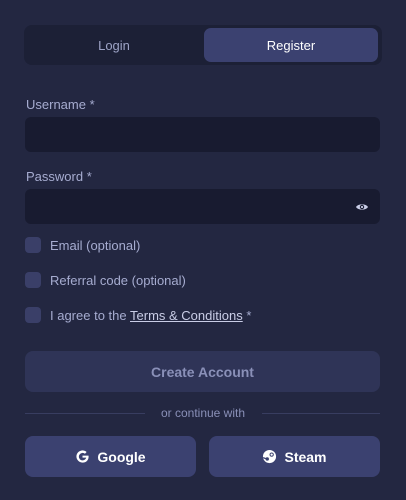 Image resolution: width=406 pixels, height=500 pixels. Describe the element at coordinates (291, 45) in the screenshot. I see `tab-register: Register` at that location.